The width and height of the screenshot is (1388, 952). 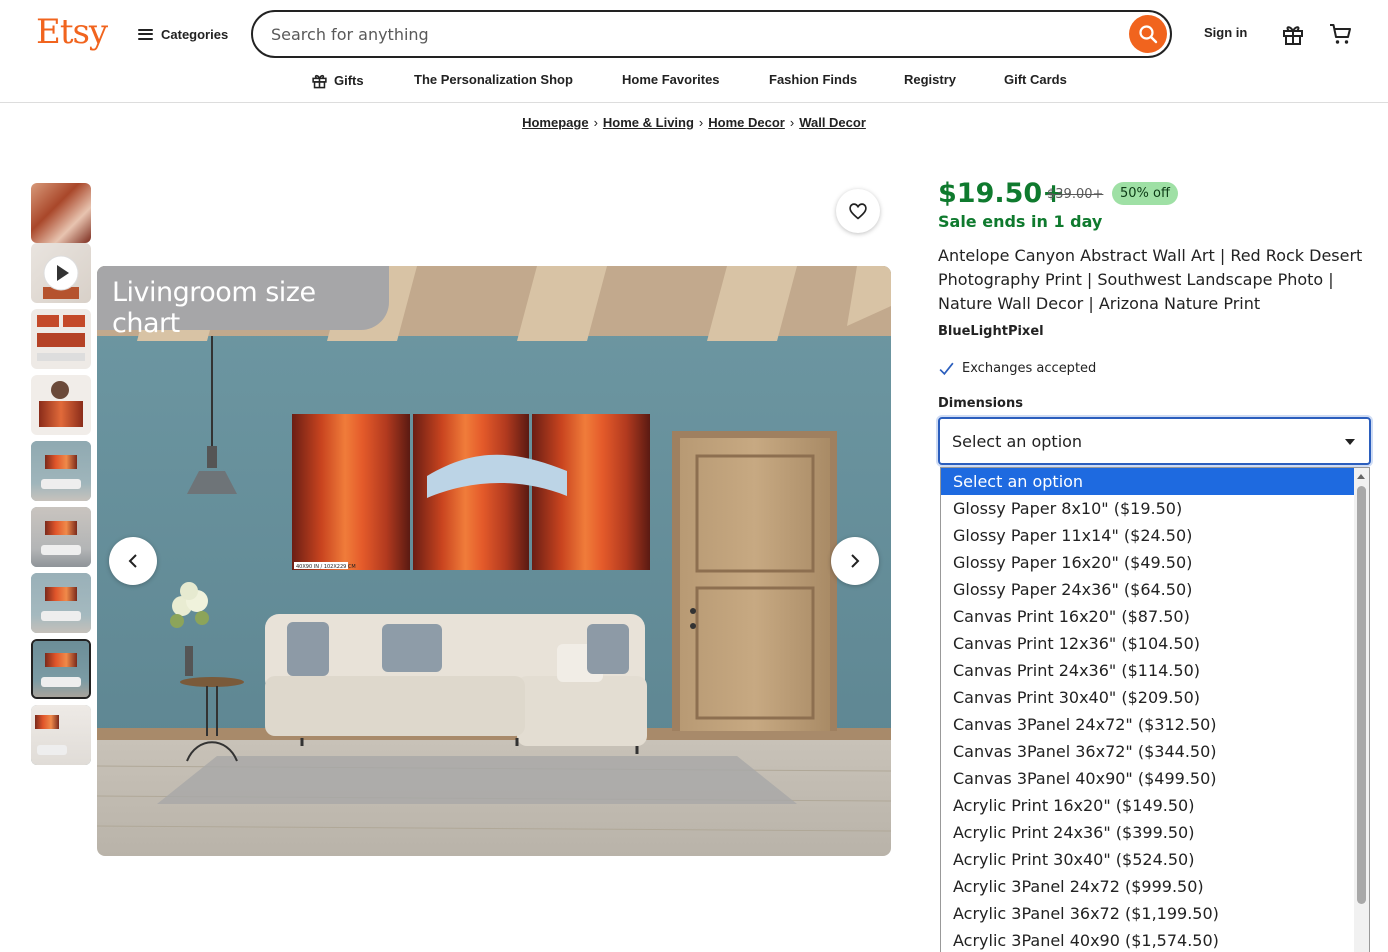 What do you see at coordinates (1148, 670) in the screenshot?
I see `dropdown-option: Canvas Print 24x36" ($114.50)` at bounding box center [1148, 670].